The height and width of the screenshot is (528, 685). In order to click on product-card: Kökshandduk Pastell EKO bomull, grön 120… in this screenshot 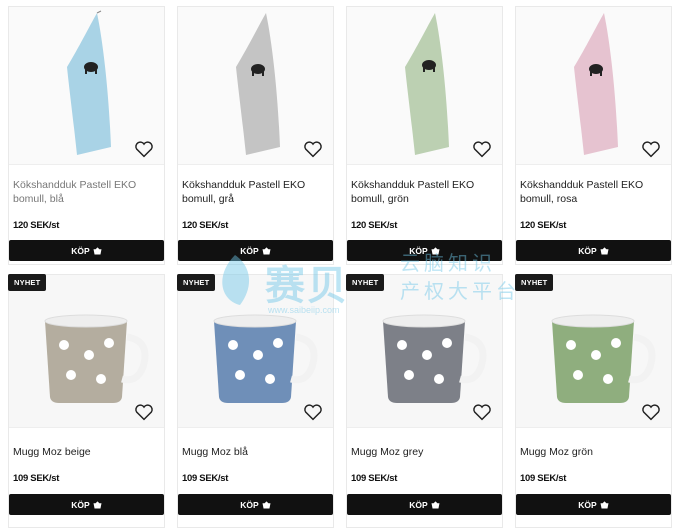, I will do `click(424, 135)`.